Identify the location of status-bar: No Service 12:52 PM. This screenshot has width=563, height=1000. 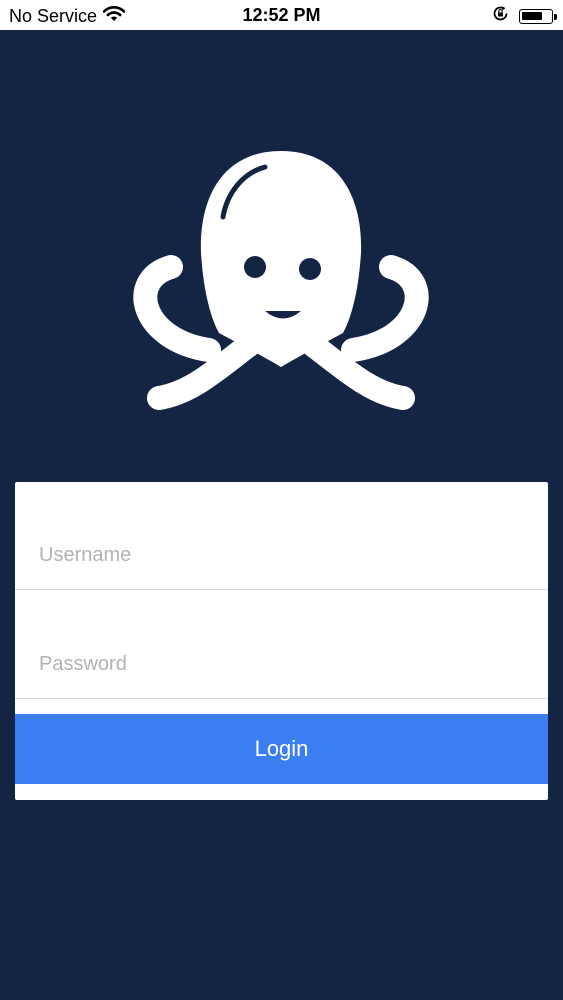
(281, 15).